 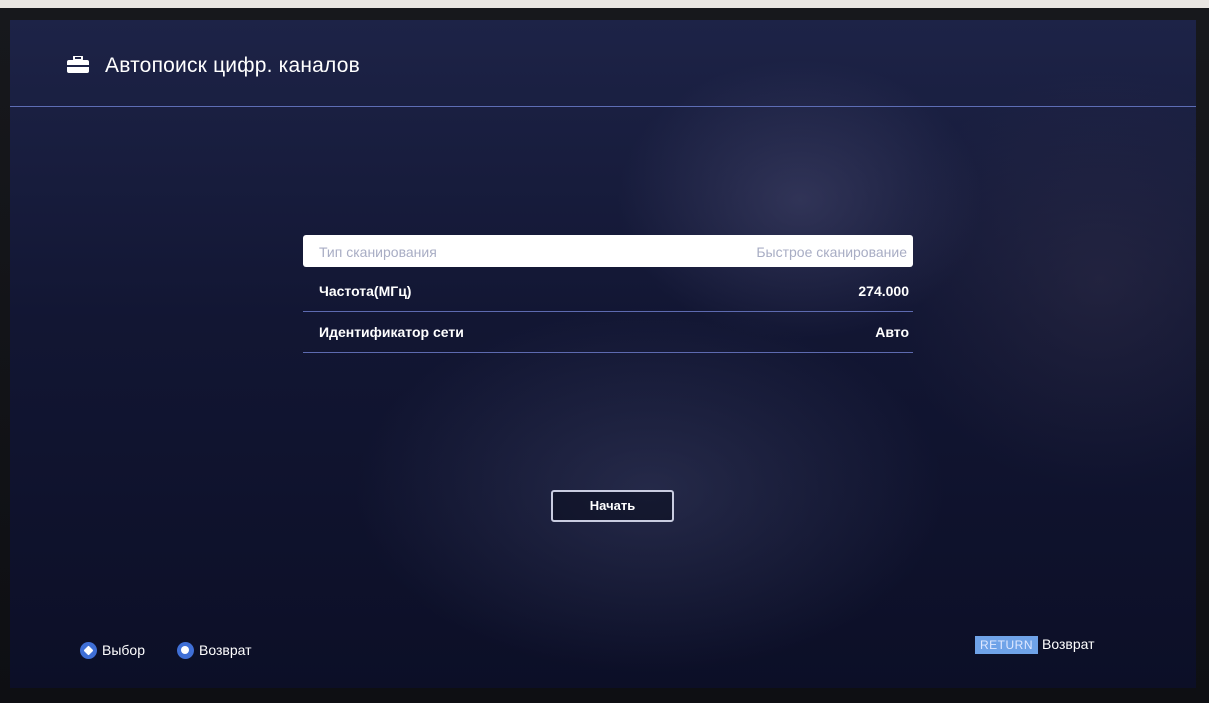 What do you see at coordinates (378, 252) in the screenshot?
I see `setting-label: Тип сканирования` at bounding box center [378, 252].